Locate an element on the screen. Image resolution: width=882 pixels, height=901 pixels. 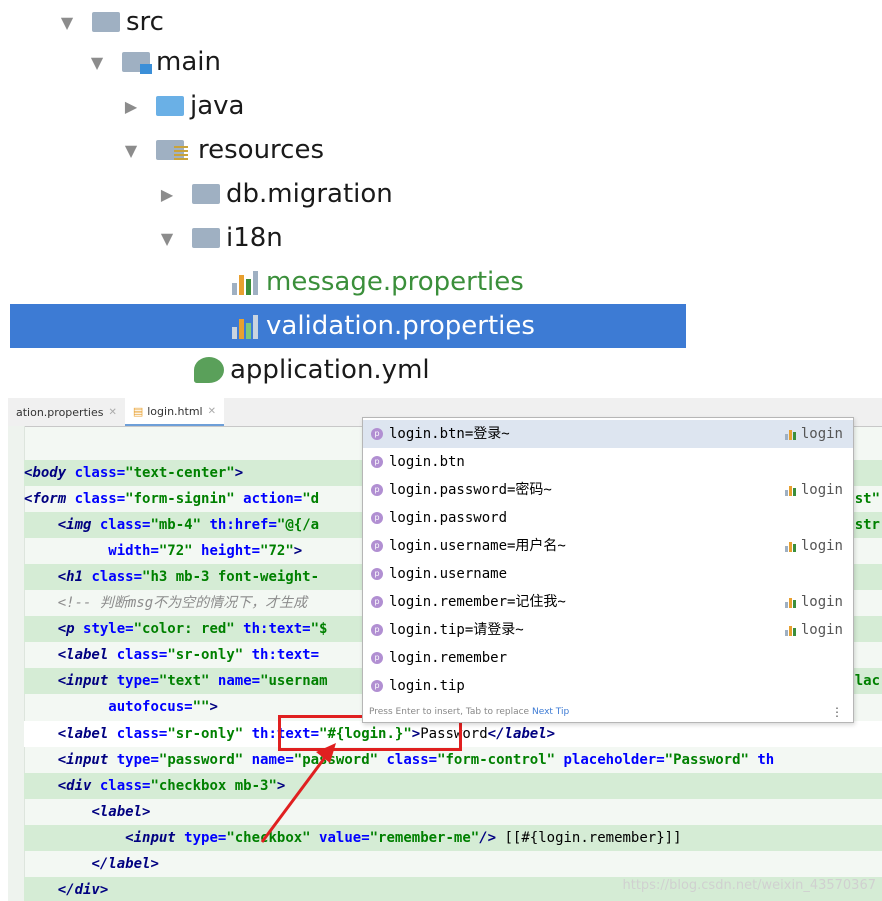
tab-login-html: ▤ login.html ✕ is located at coordinates (174, 412).